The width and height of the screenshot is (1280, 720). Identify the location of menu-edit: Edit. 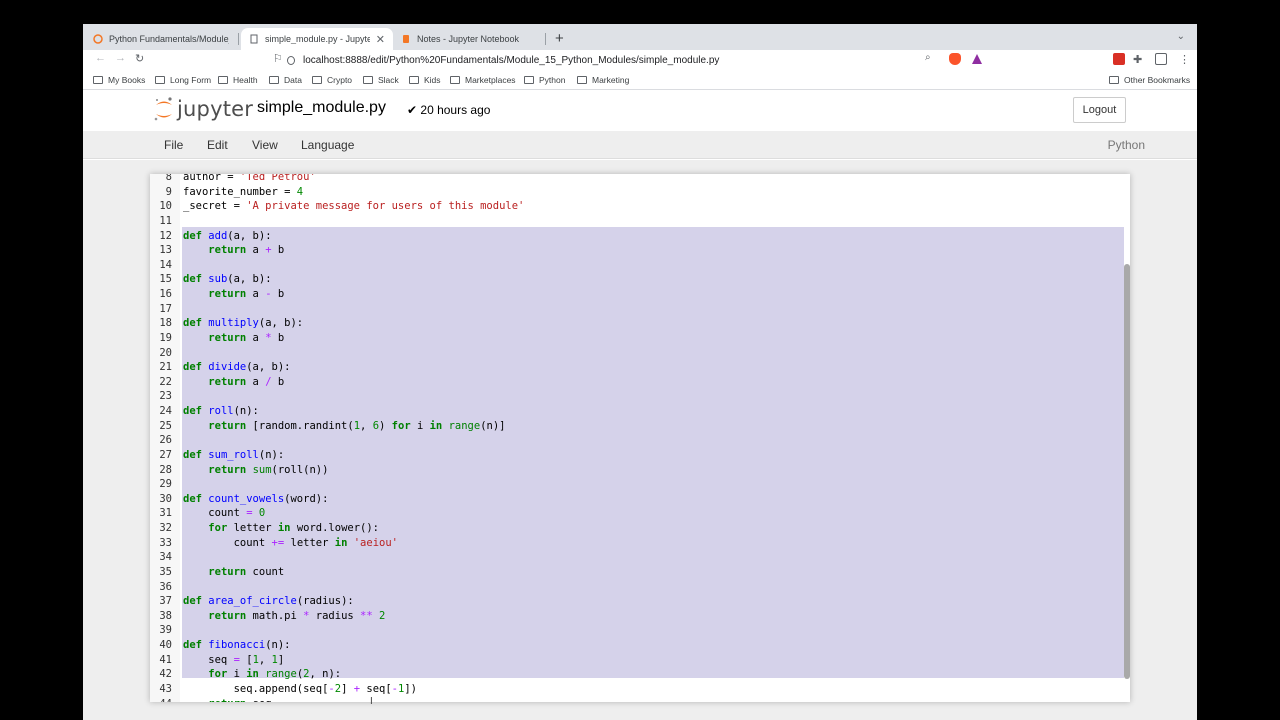
(217, 145).